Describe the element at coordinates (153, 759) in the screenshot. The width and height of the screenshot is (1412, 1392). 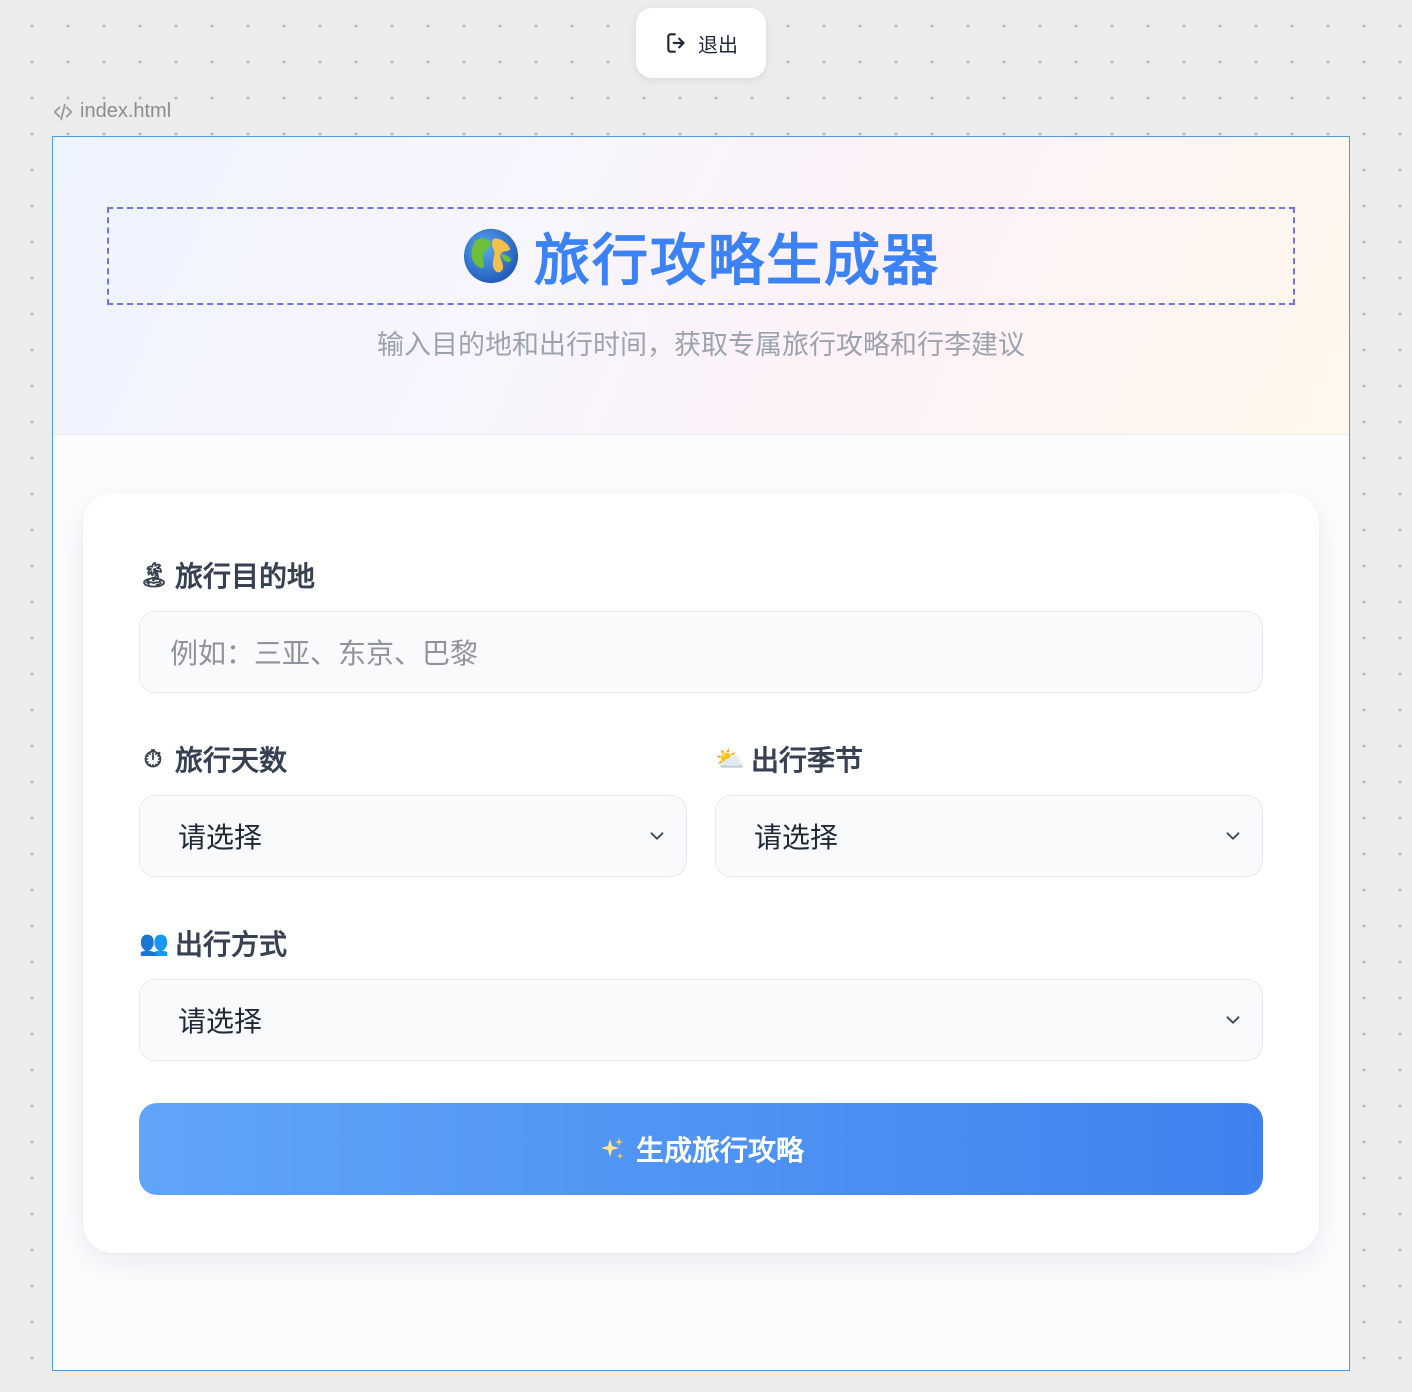
I see `stopwatch-icon: ⏱` at that location.